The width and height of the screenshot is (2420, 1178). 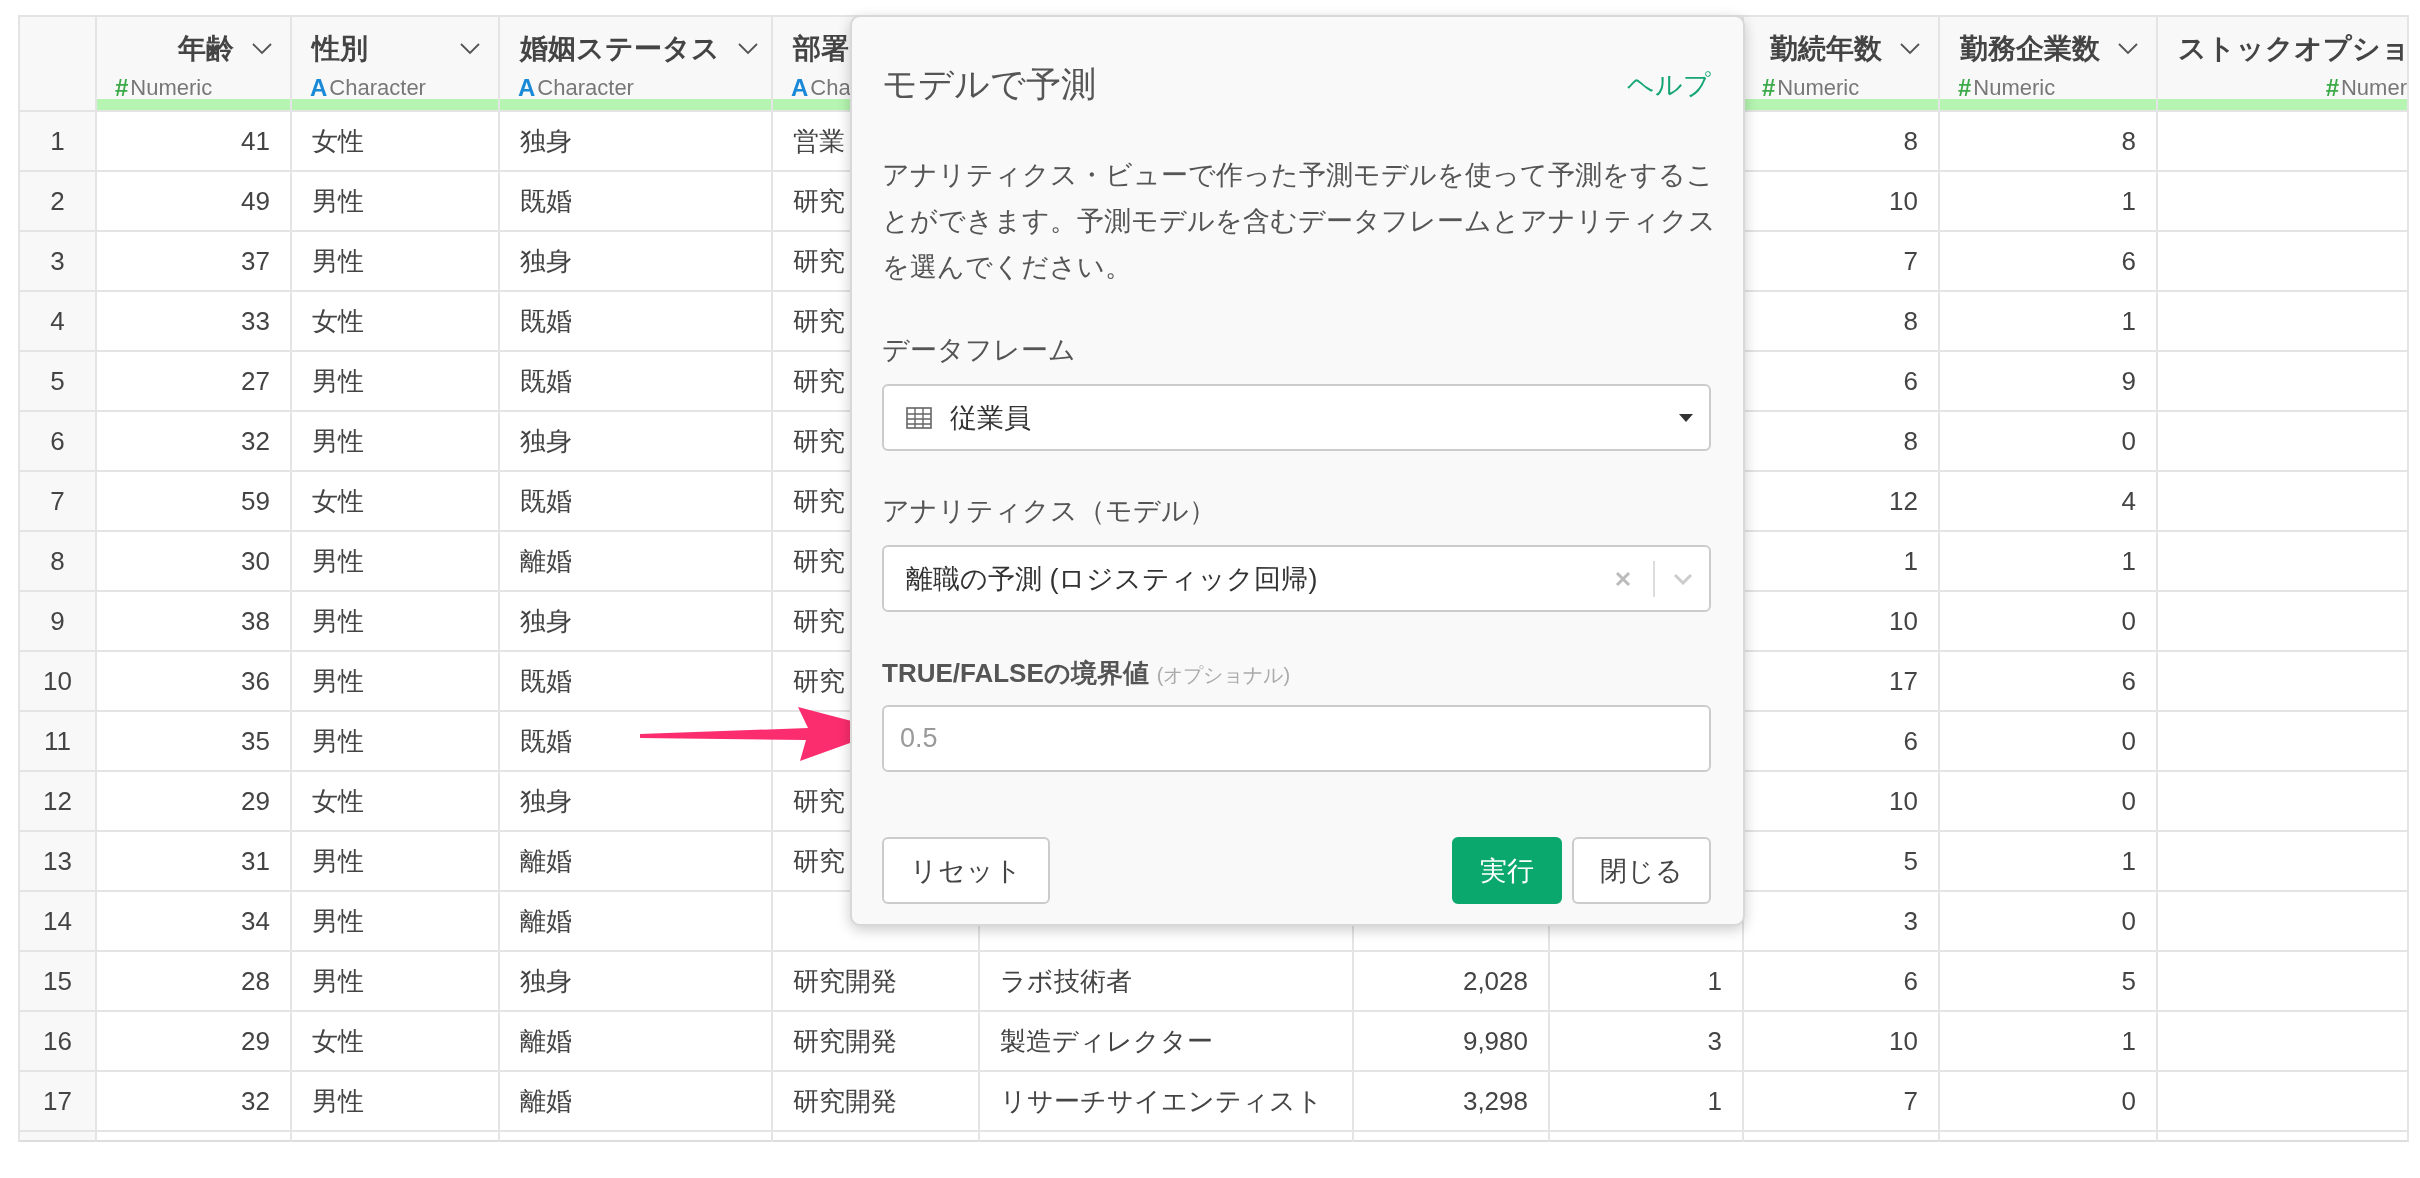 I want to click on row-number: 13, so click(x=57, y=861).